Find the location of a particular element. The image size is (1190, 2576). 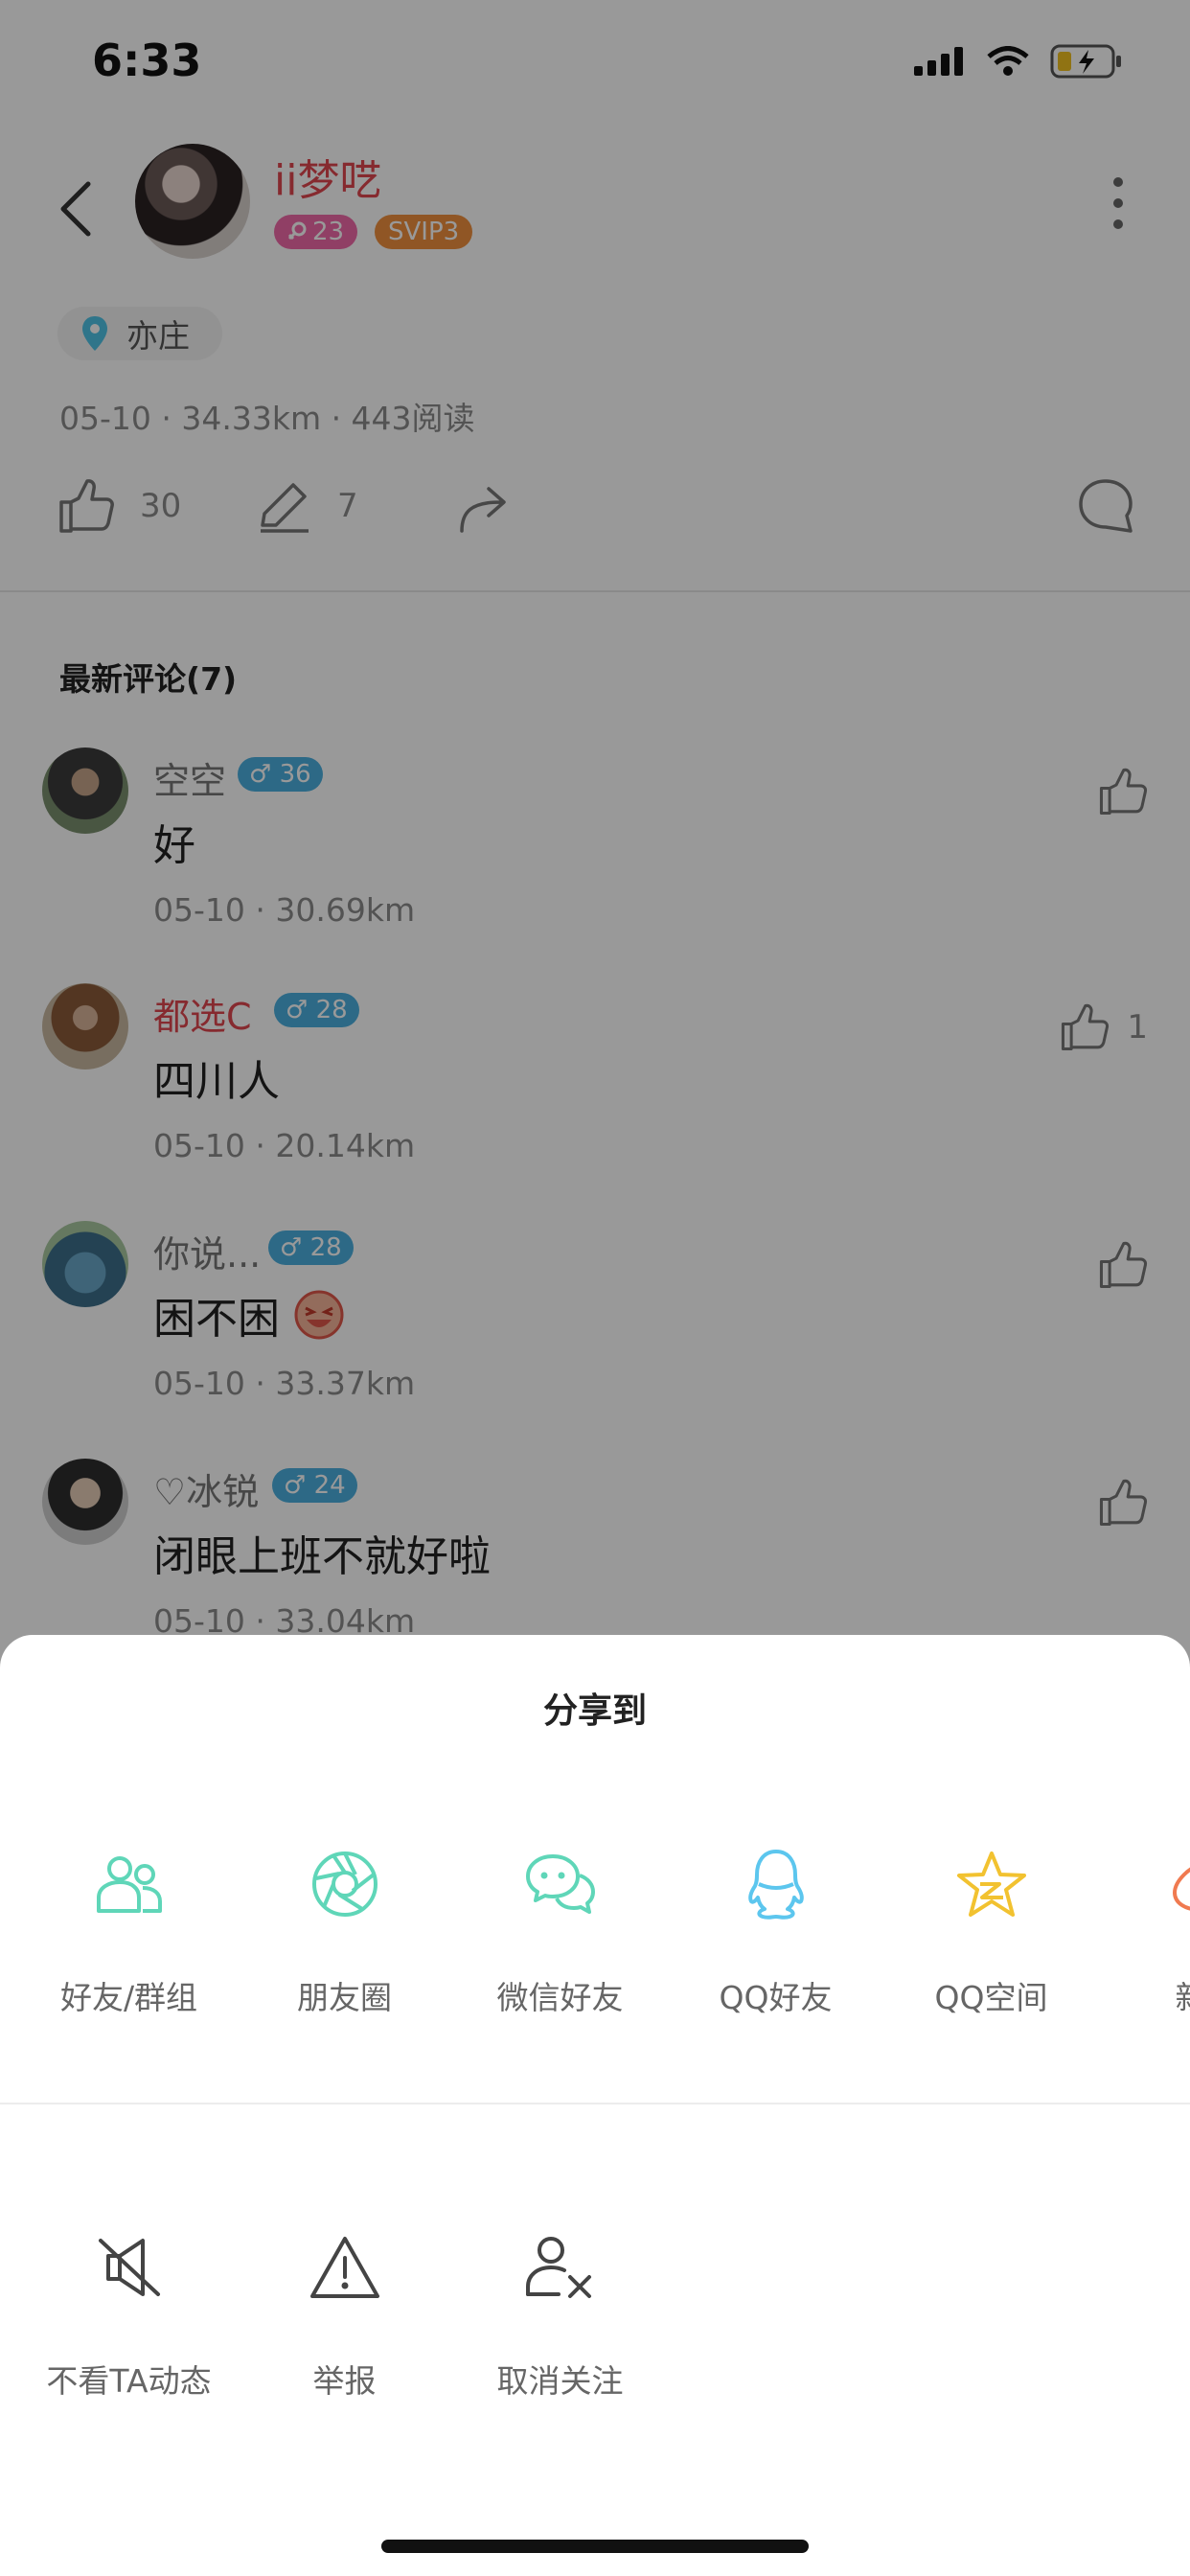

hide-feed-icon is located at coordinates (129, 2267).